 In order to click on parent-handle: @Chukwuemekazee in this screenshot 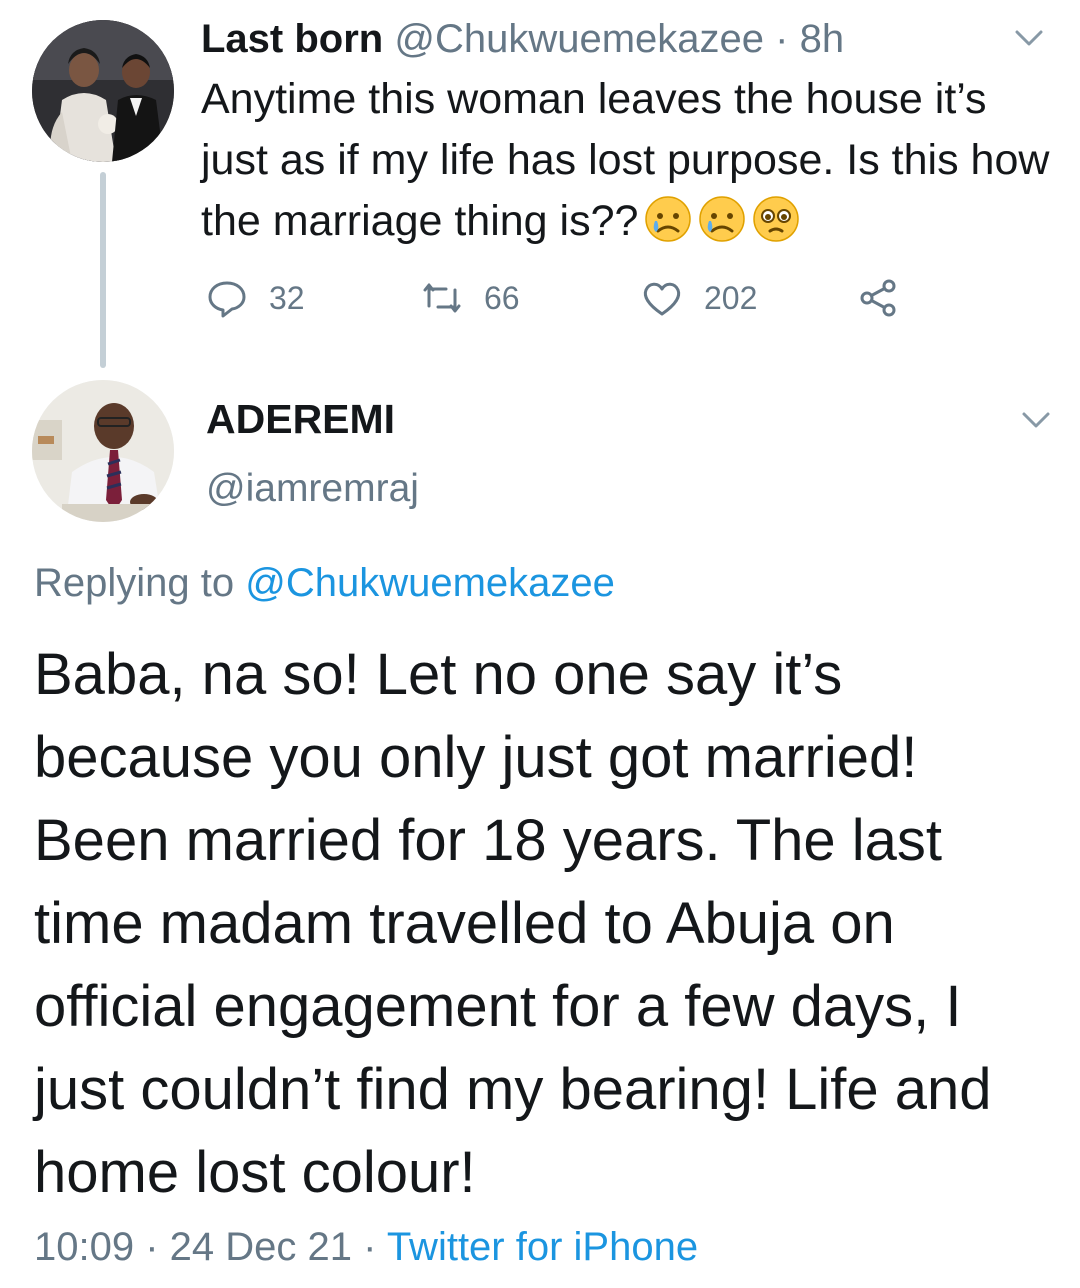, I will do `click(579, 39)`.